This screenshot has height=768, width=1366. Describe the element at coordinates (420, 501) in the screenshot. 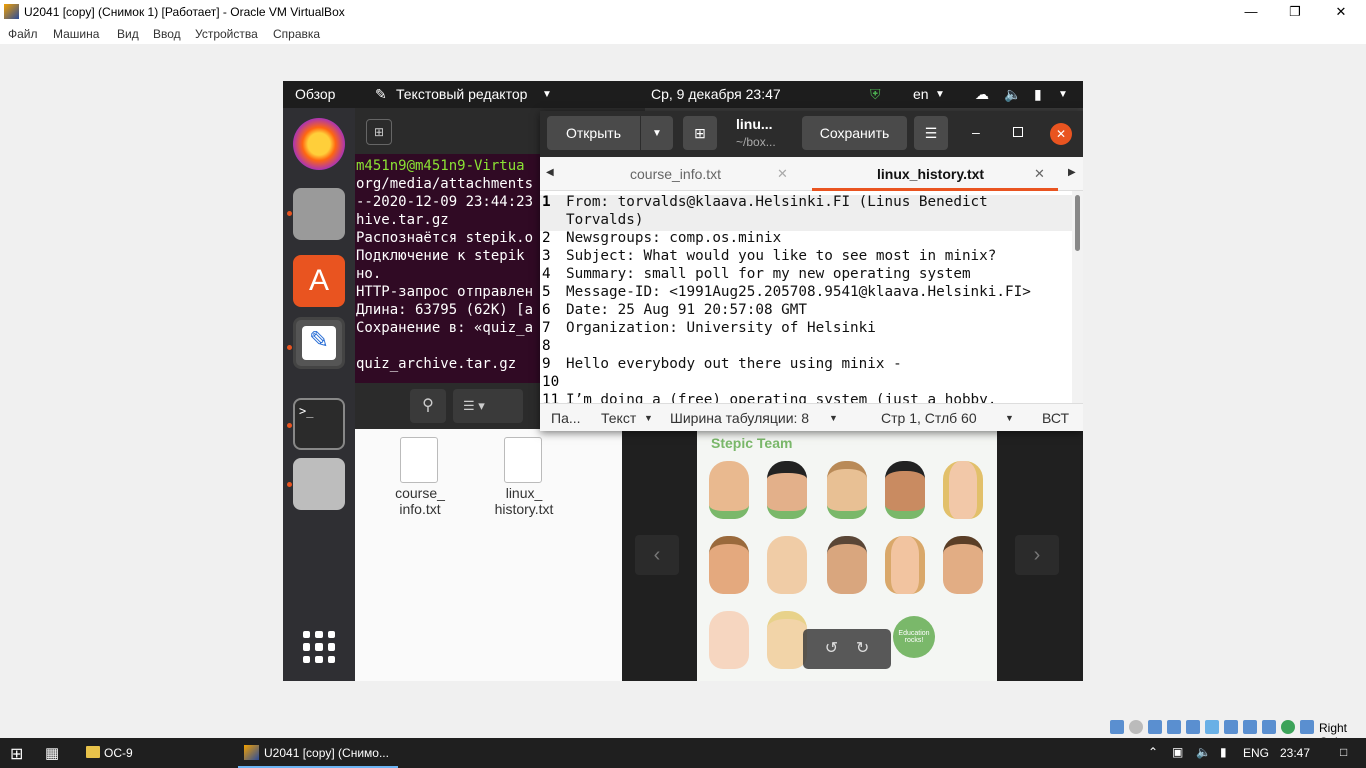

I see `file-label-course-info: course_ info.txt` at that location.